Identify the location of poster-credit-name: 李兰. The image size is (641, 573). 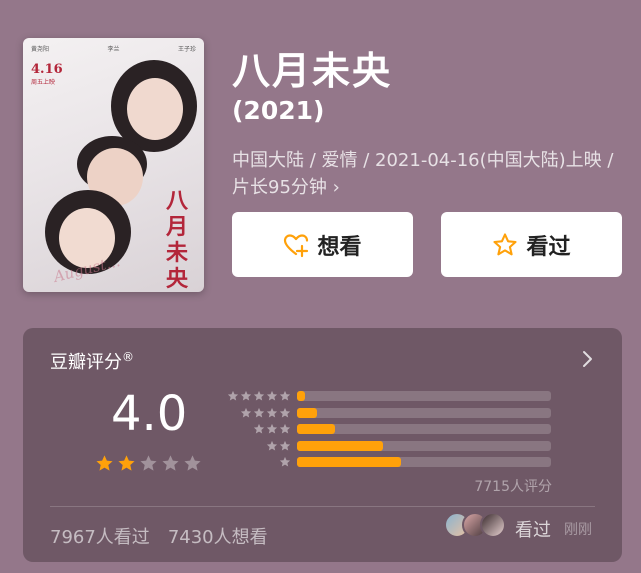
(113, 49).